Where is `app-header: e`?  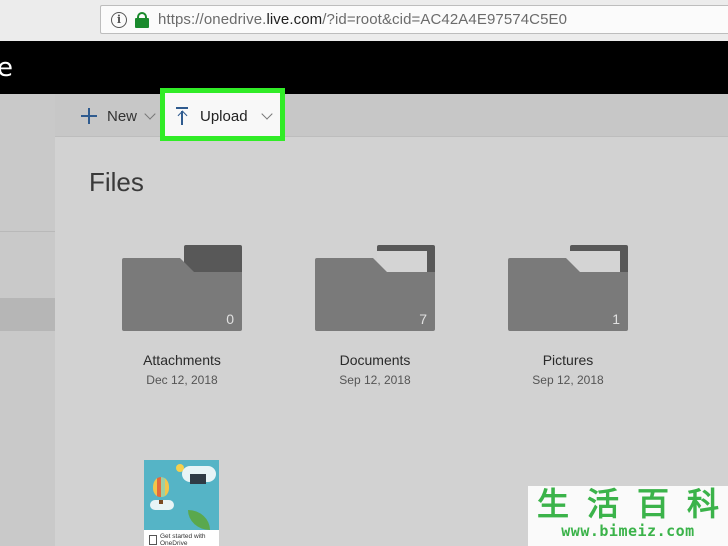 app-header: e is located at coordinates (364, 67).